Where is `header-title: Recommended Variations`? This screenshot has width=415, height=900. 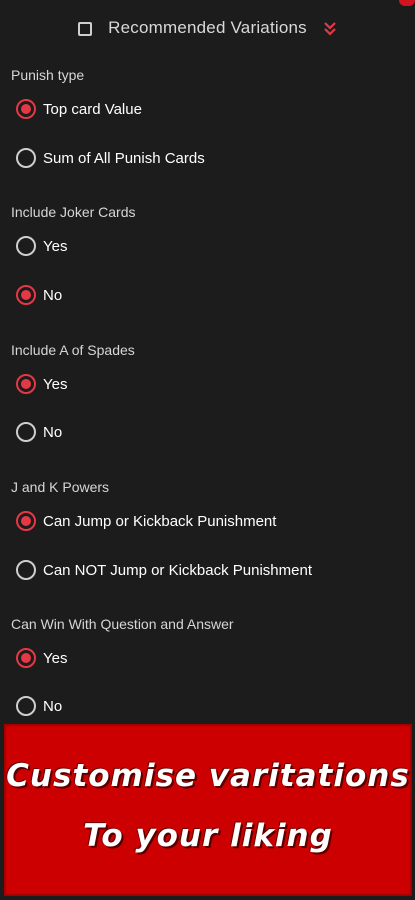
header-title: Recommended Variations is located at coordinates (207, 27).